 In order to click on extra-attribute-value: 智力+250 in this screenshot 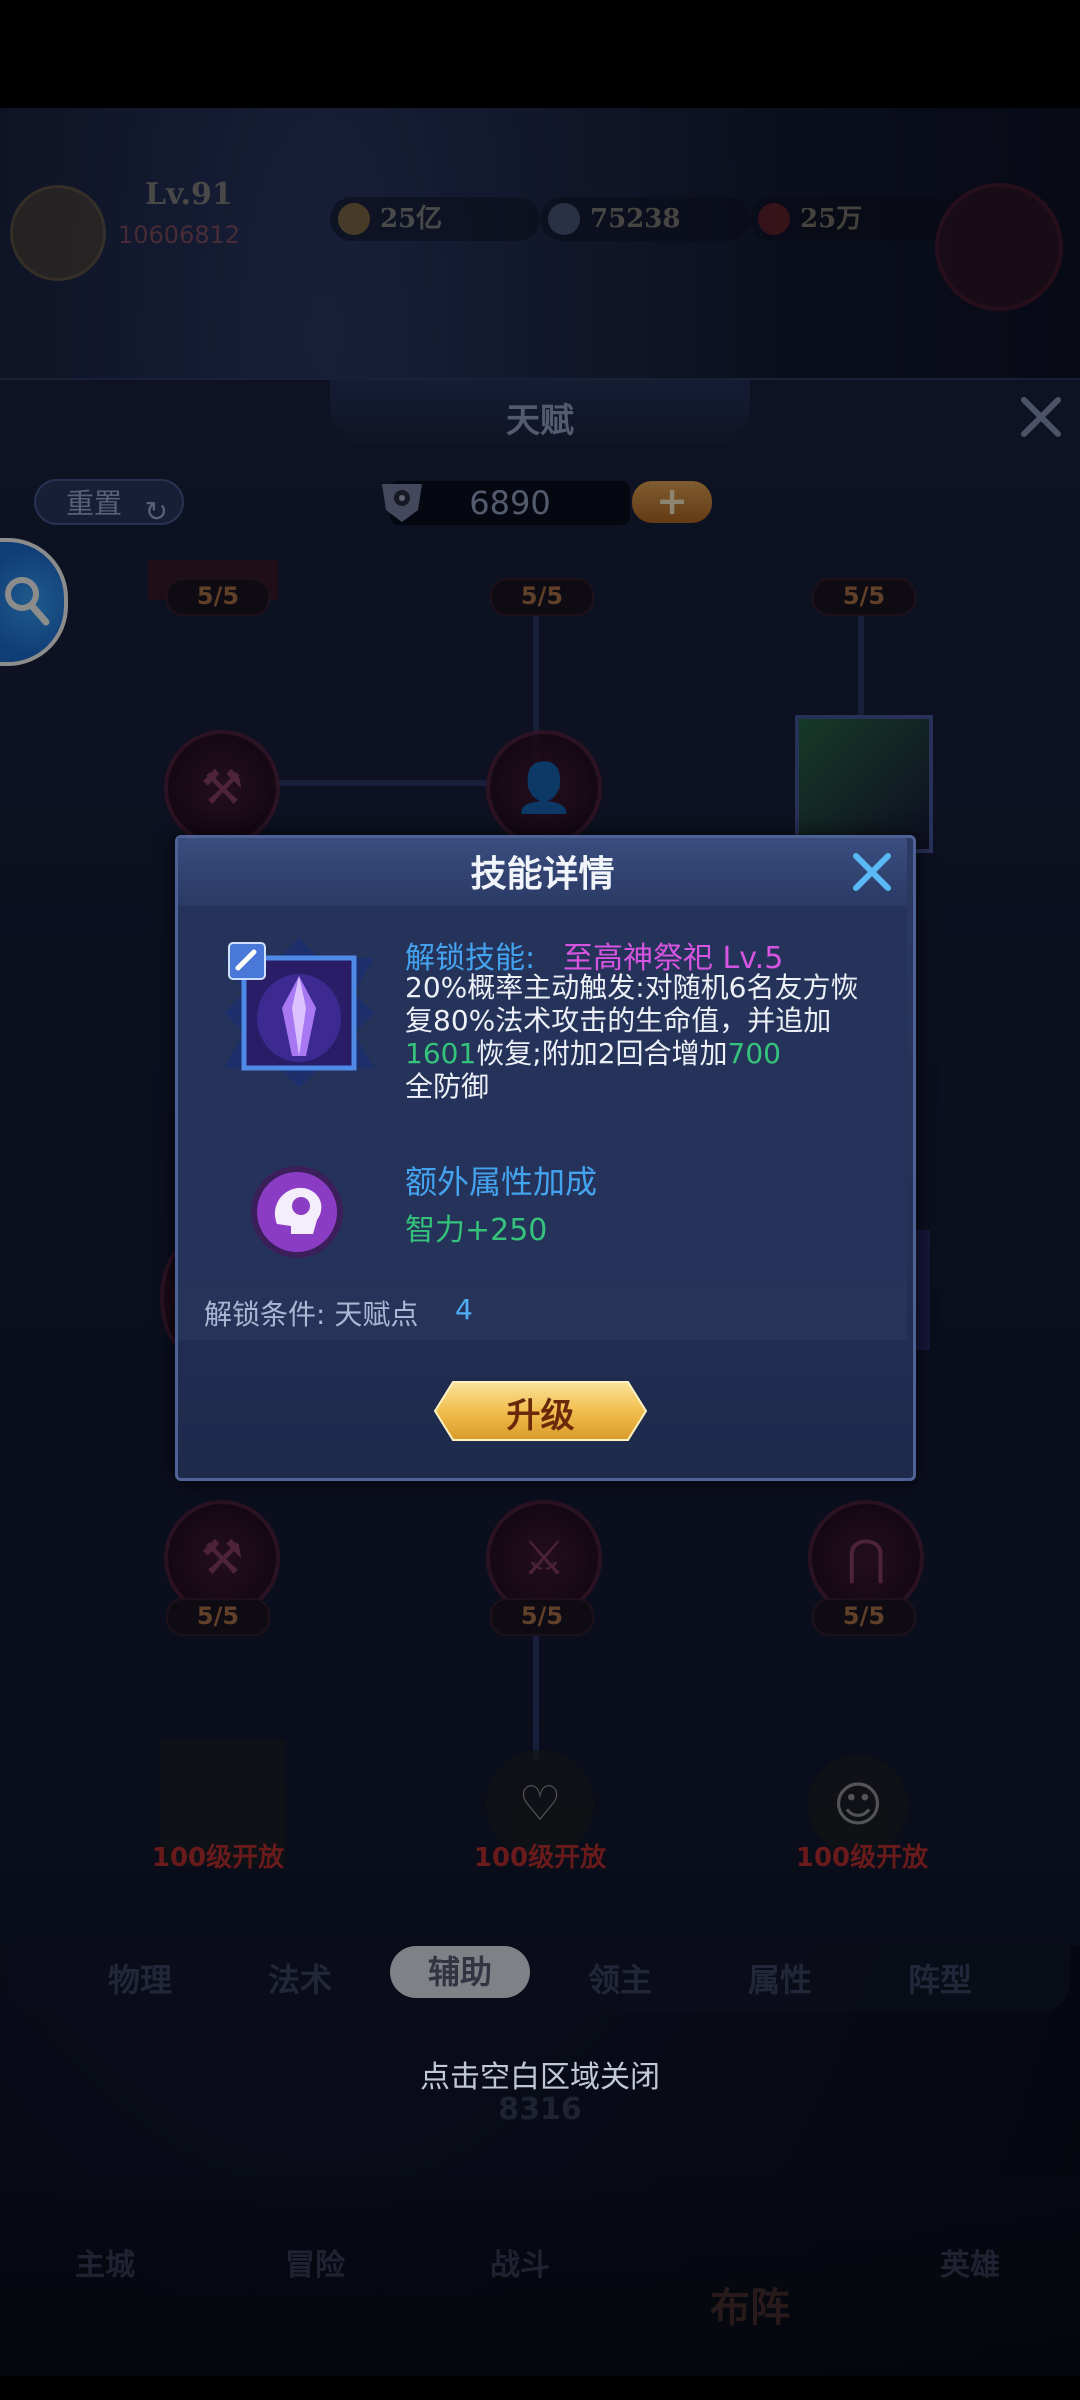, I will do `click(476, 1230)`.